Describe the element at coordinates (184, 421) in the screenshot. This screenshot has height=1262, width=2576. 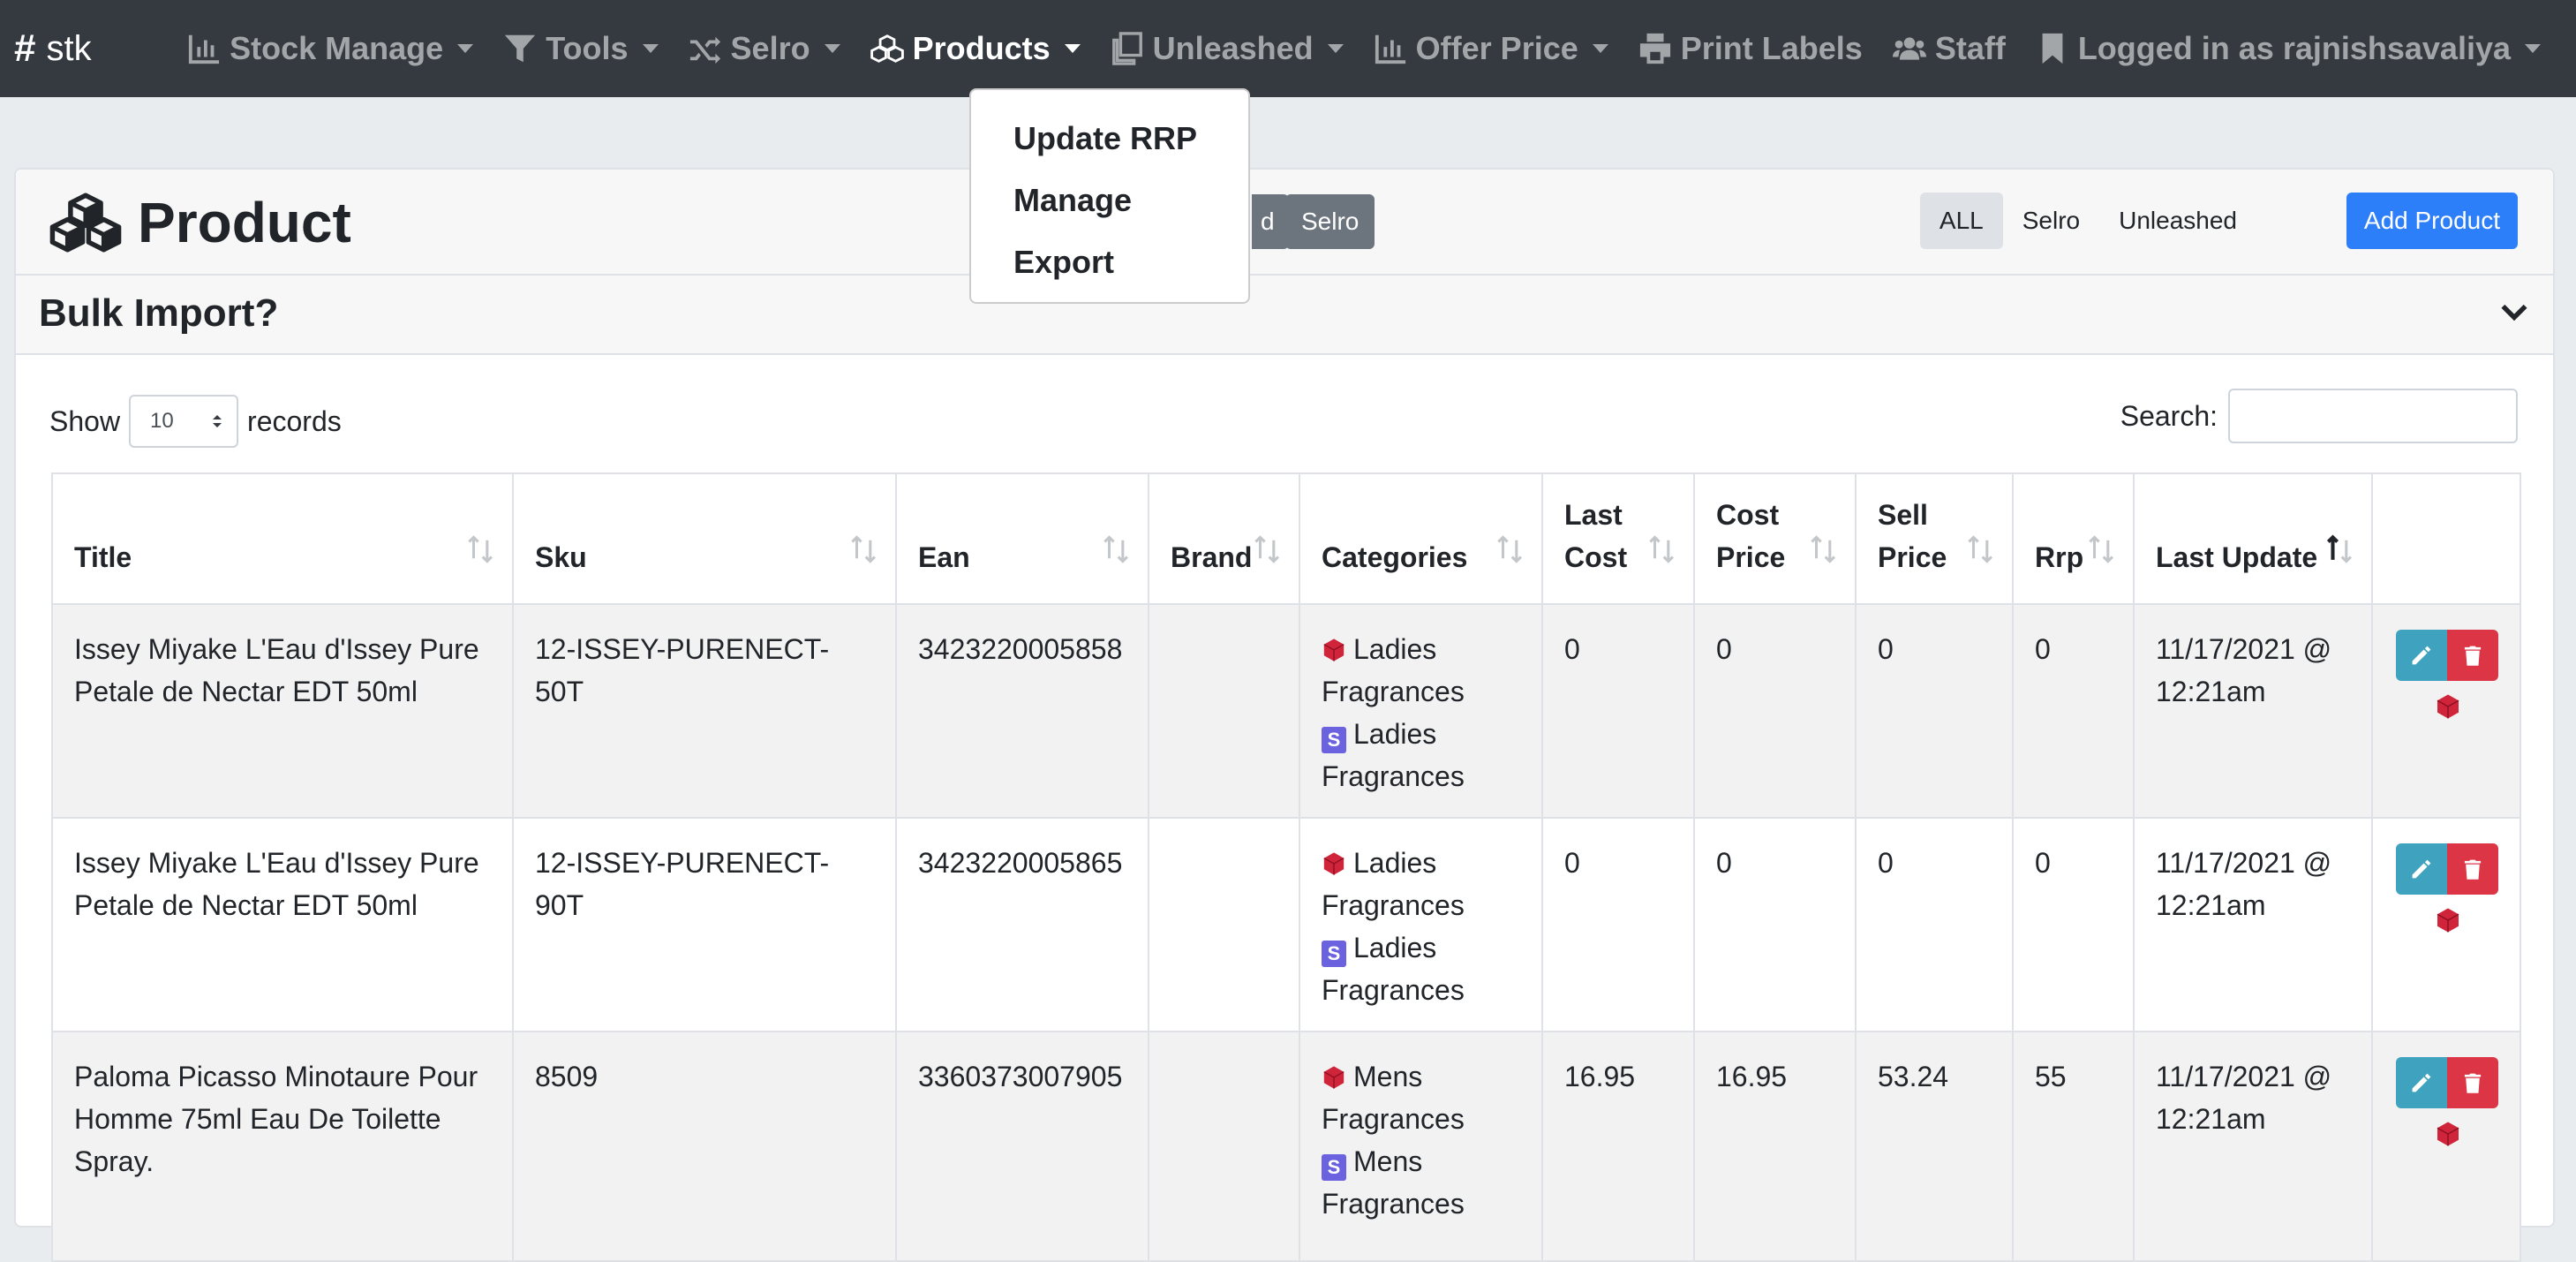
I see `page-size-select: 10` at that location.